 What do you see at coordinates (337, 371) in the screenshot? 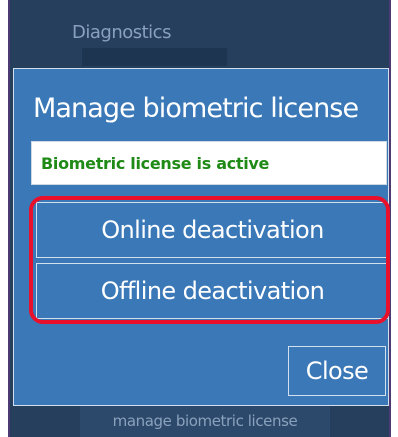
I see `close-button: Close` at bounding box center [337, 371].